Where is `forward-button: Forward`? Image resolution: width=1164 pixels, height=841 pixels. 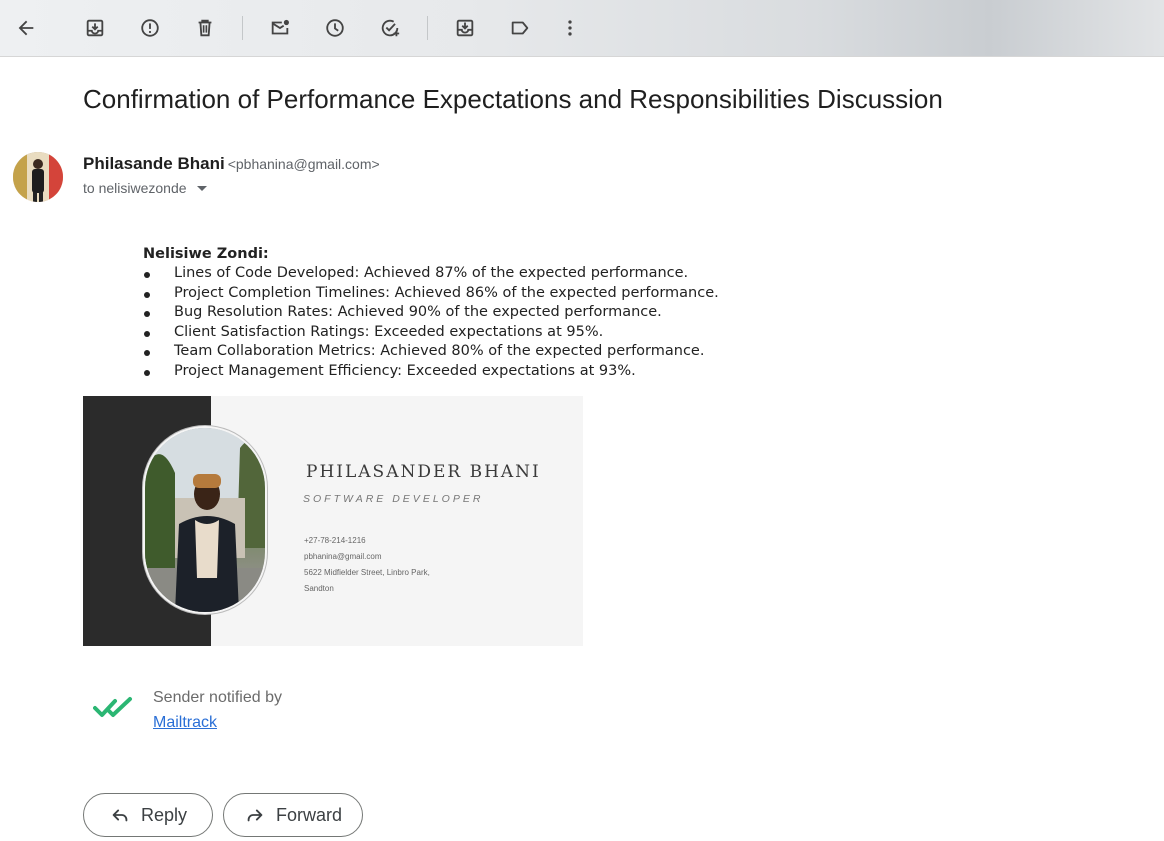 forward-button: Forward is located at coordinates (293, 815).